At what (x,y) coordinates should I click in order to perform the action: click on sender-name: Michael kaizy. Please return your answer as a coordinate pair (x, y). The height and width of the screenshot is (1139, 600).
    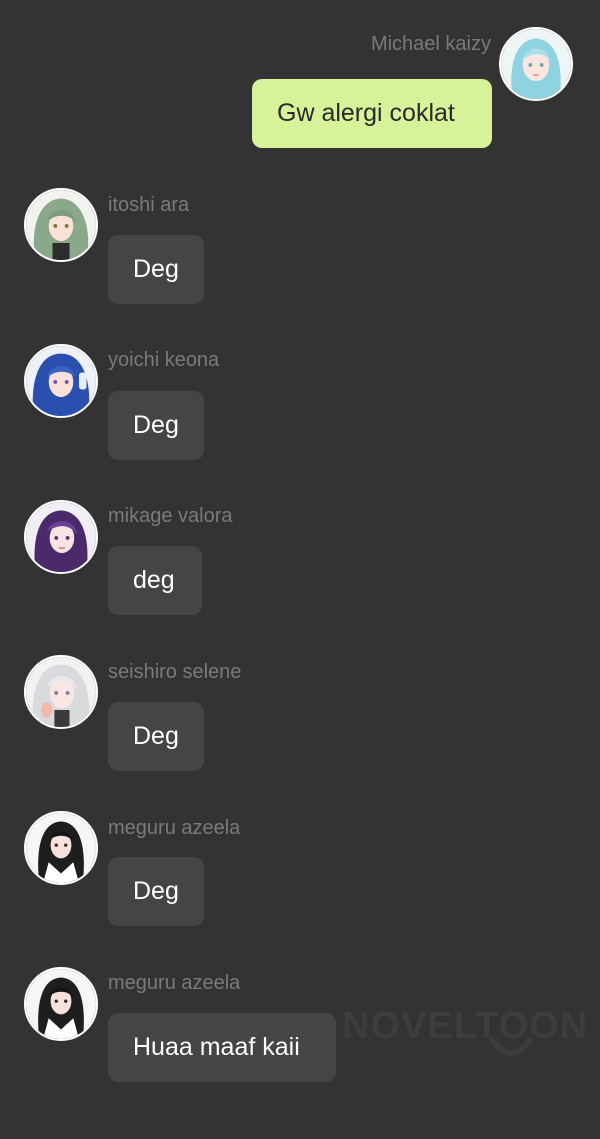
    Looking at the image, I should click on (430, 44).